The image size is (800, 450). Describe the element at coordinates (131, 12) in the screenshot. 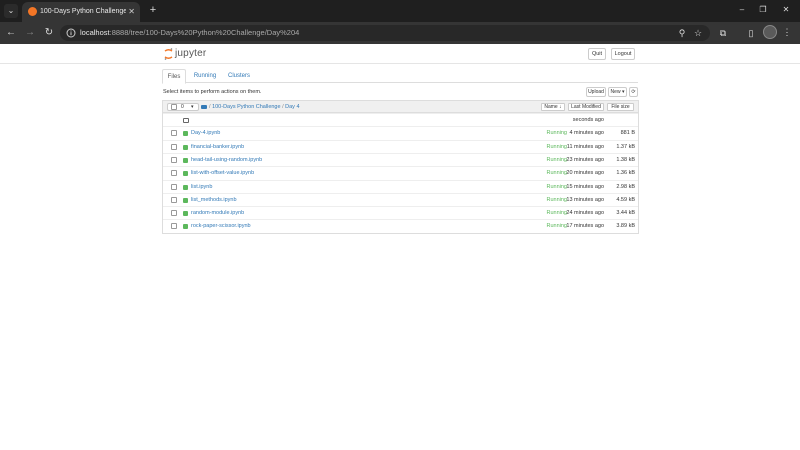

I see `close-tab-icon: ✕` at that location.